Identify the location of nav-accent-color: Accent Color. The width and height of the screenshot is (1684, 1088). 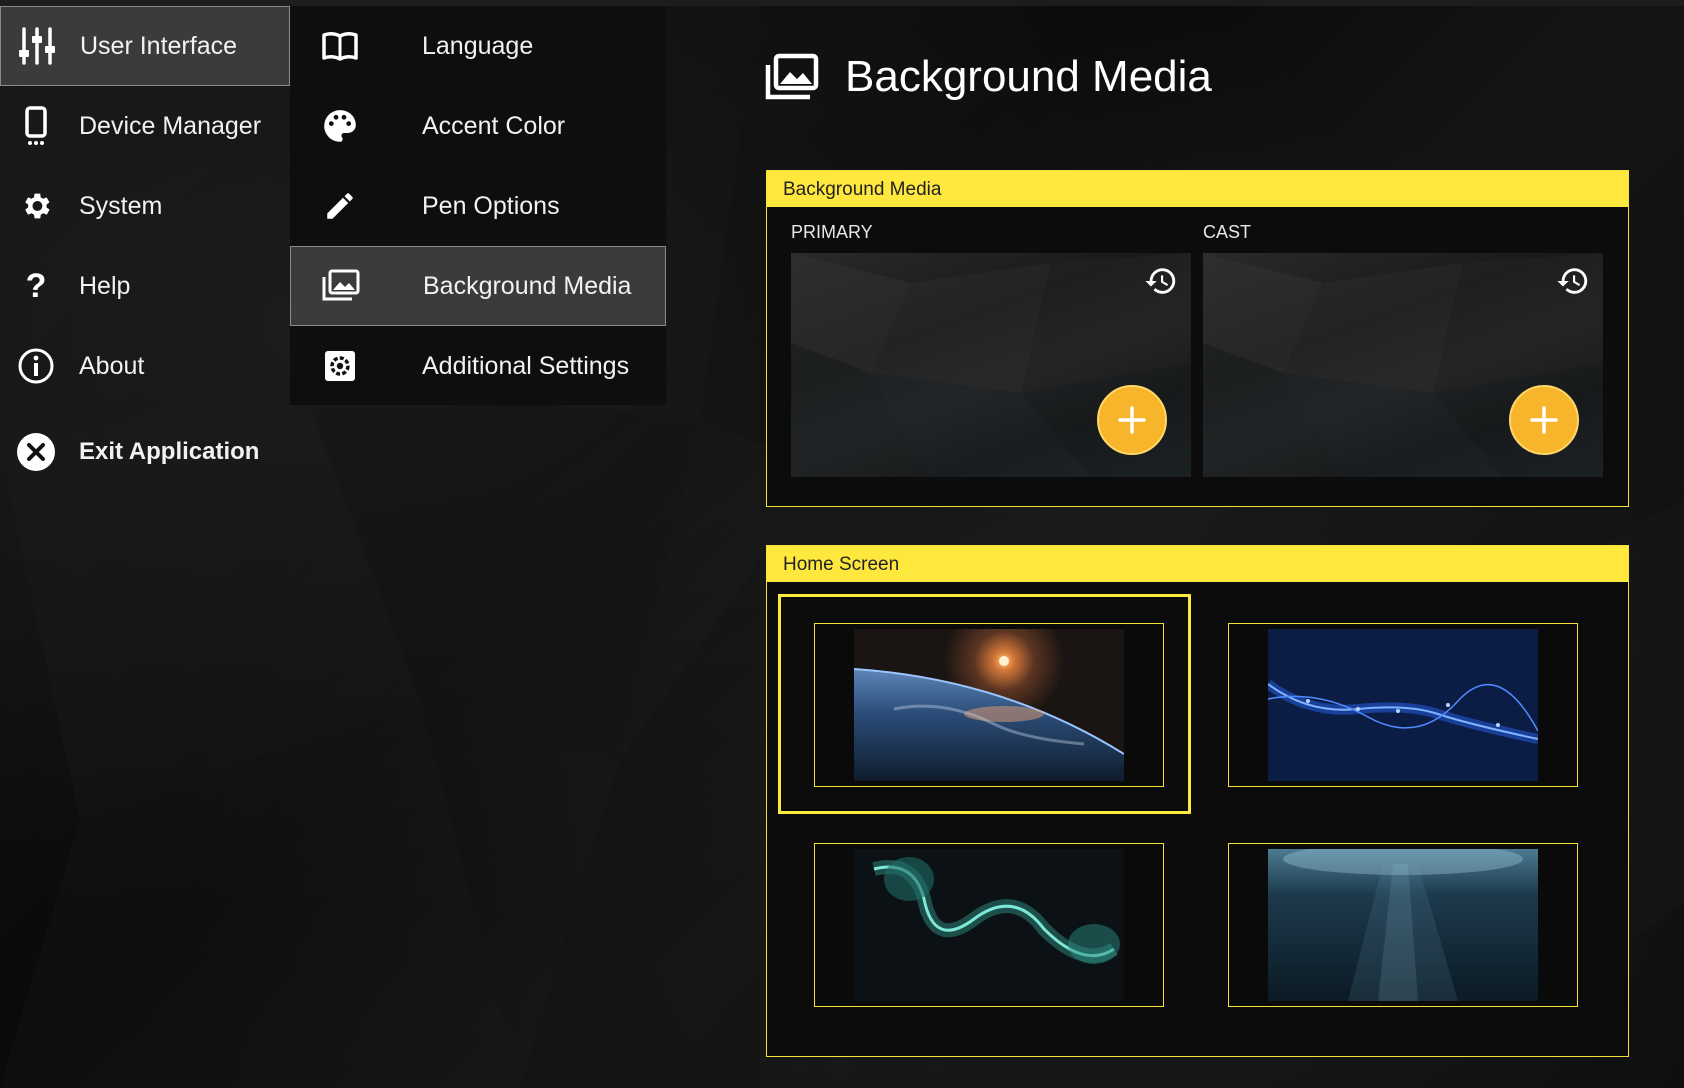
(478, 126).